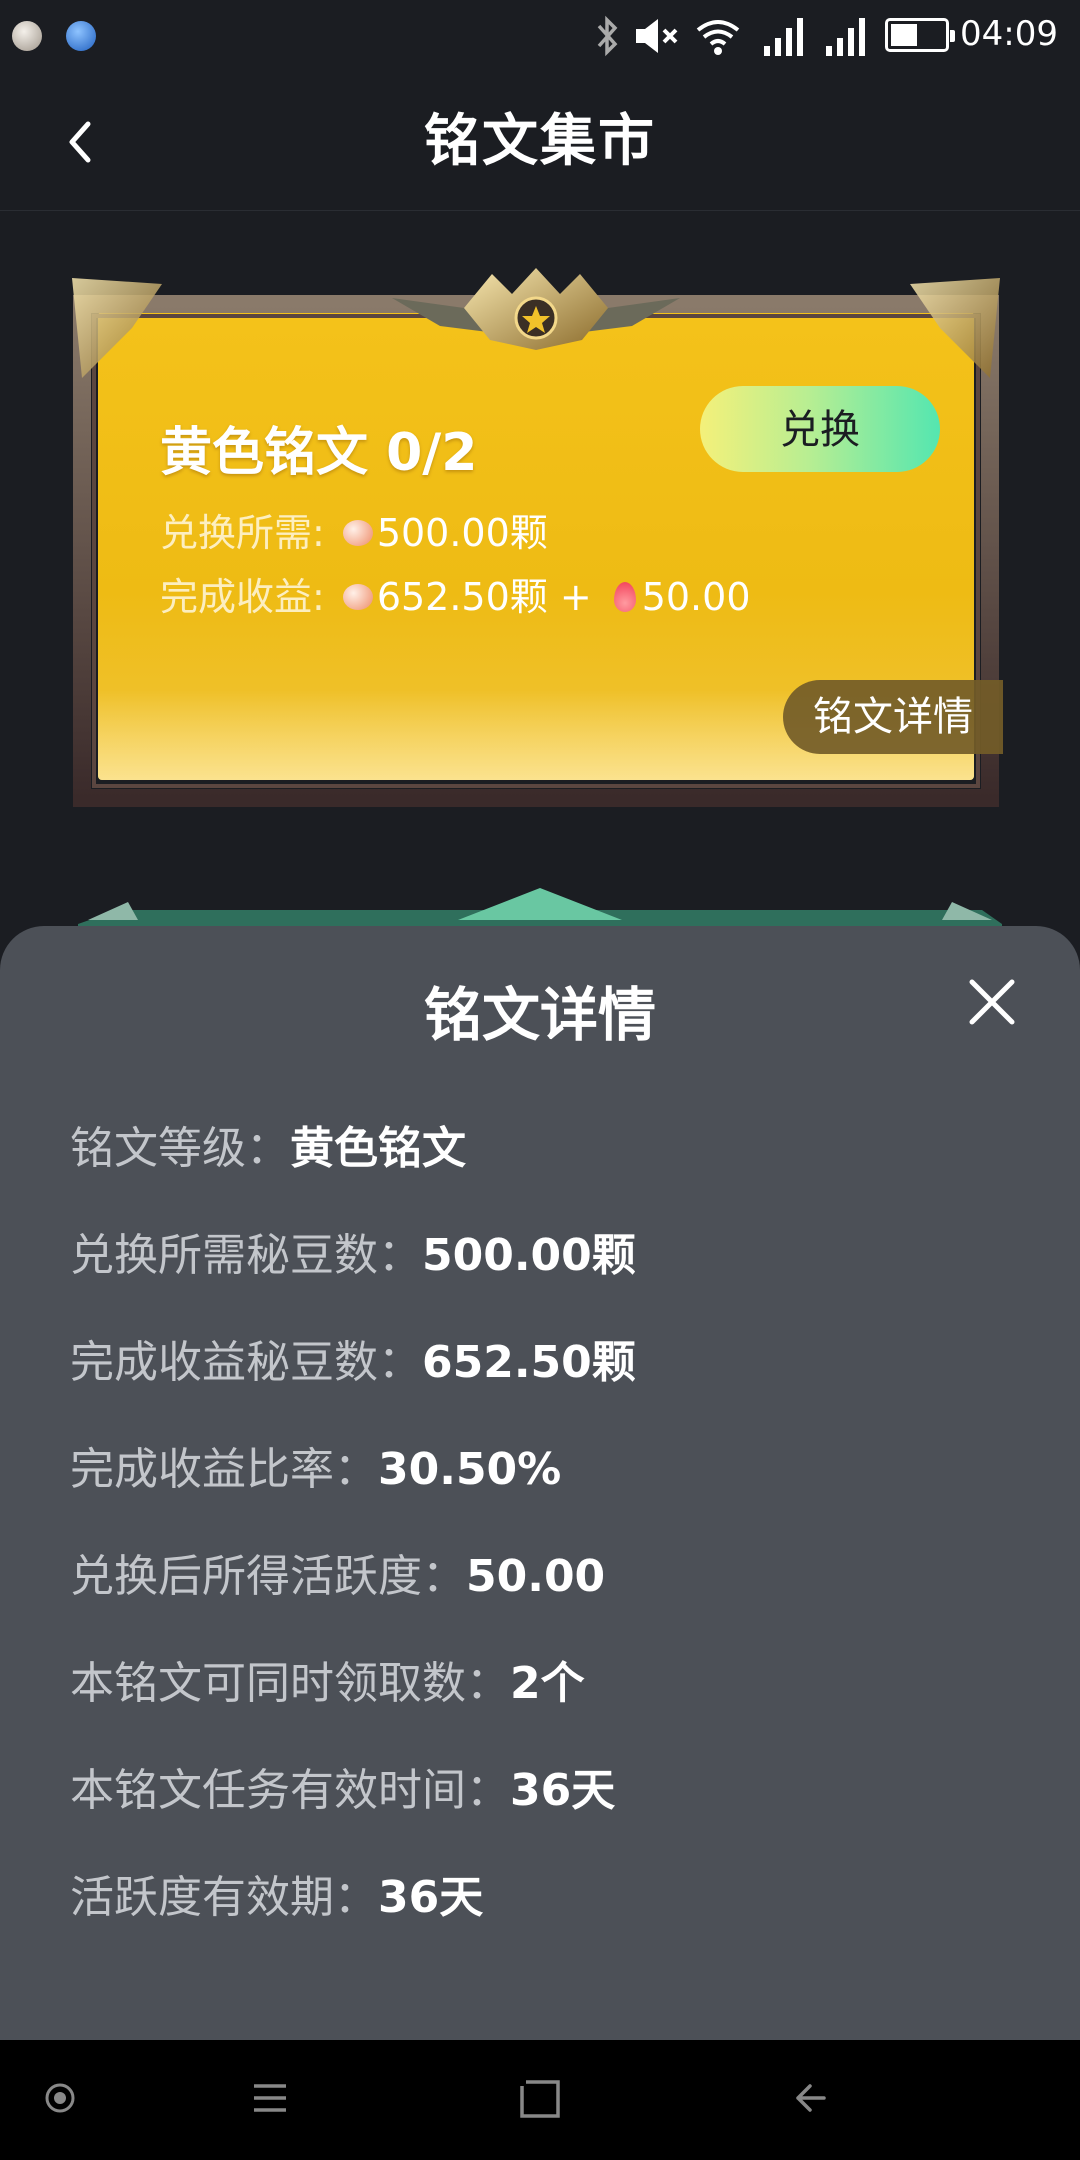 This screenshot has height=2160, width=1080. I want to click on detail-row-rate: 完成收益比率：30.50%, so click(315, 1465).